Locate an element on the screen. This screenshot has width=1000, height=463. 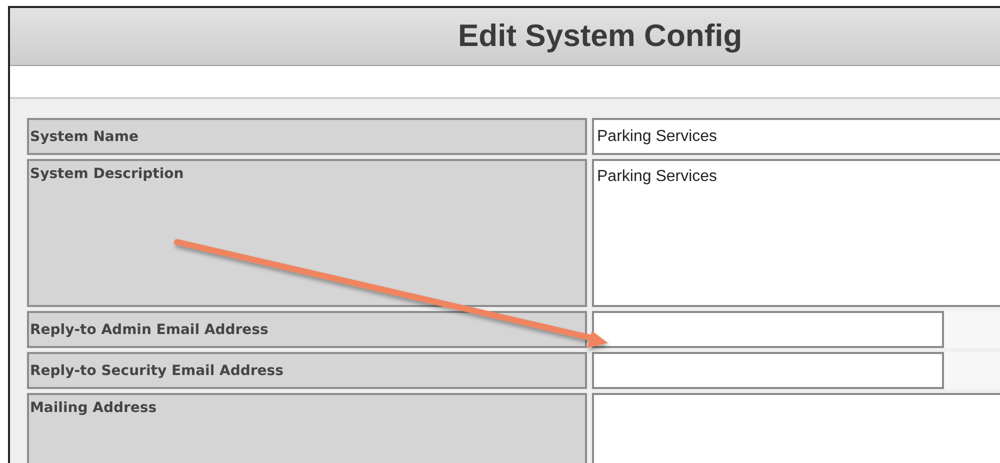
field-label: Reply-to Security Email Address is located at coordinates (307, 370).